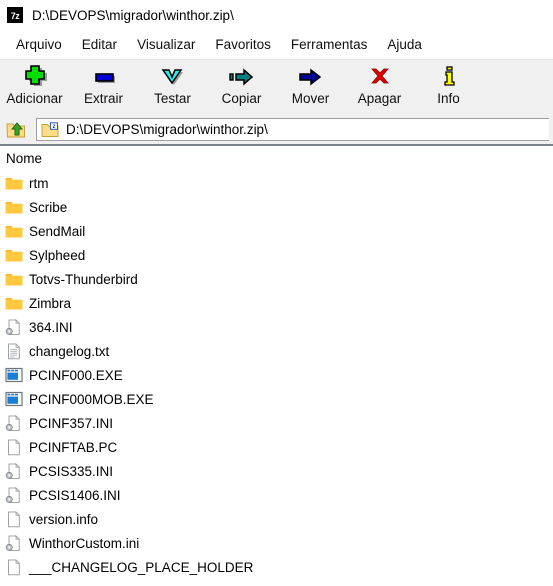  I want to click on svg-text: z, so click(54, 127).